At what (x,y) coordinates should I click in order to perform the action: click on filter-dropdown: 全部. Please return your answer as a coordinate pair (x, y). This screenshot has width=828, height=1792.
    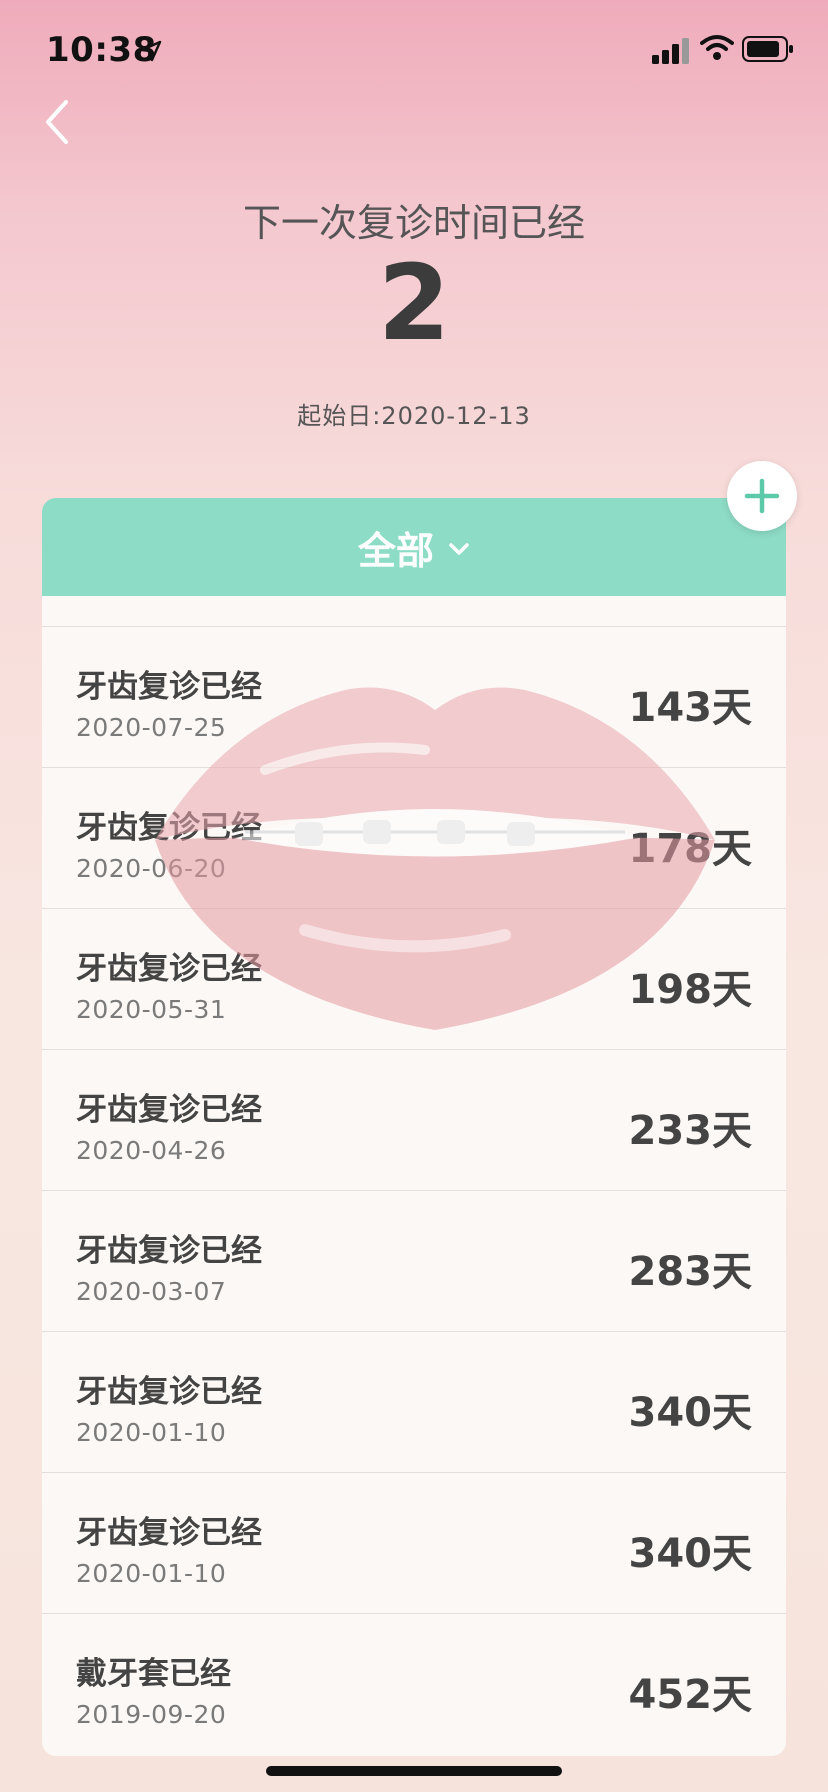
    Looking at the image, I should click on (414, 547).